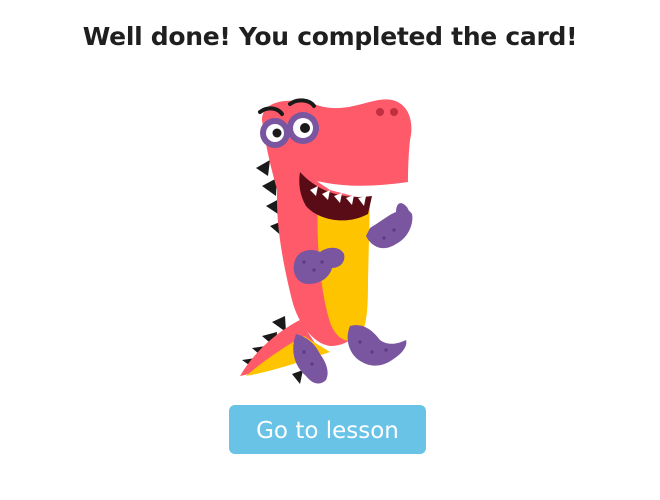 Image resolution: width=660 pixels, height=500 pixels. Describe the element at coordinates (326, 241) in the screenshot. I see `dinosaur-mascot-icon` at that location.